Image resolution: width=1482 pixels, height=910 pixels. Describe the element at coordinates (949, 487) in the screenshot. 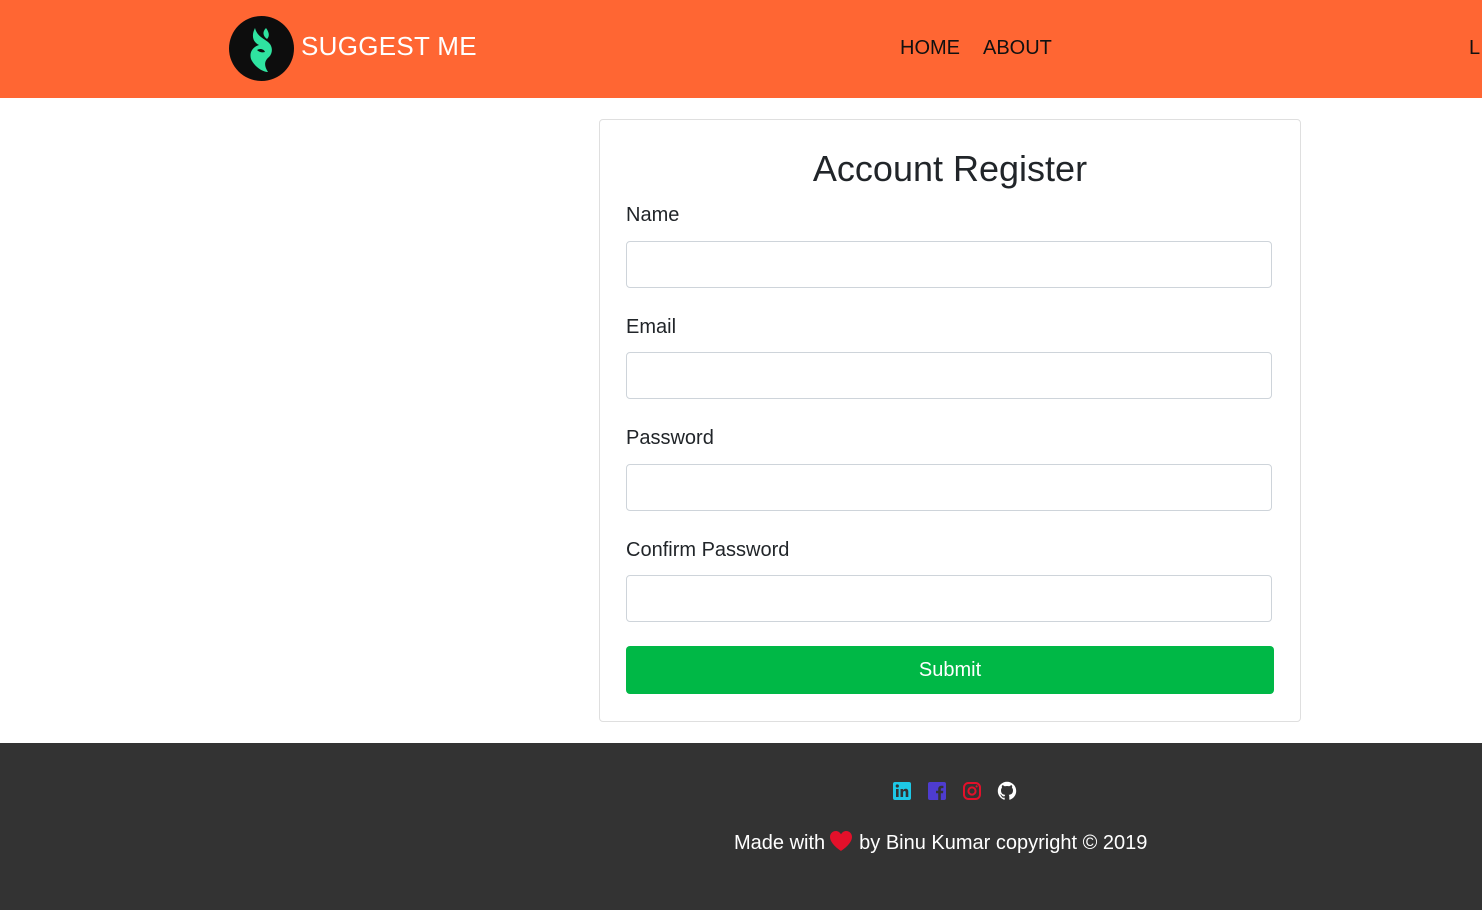

I see `password-input` at that location.